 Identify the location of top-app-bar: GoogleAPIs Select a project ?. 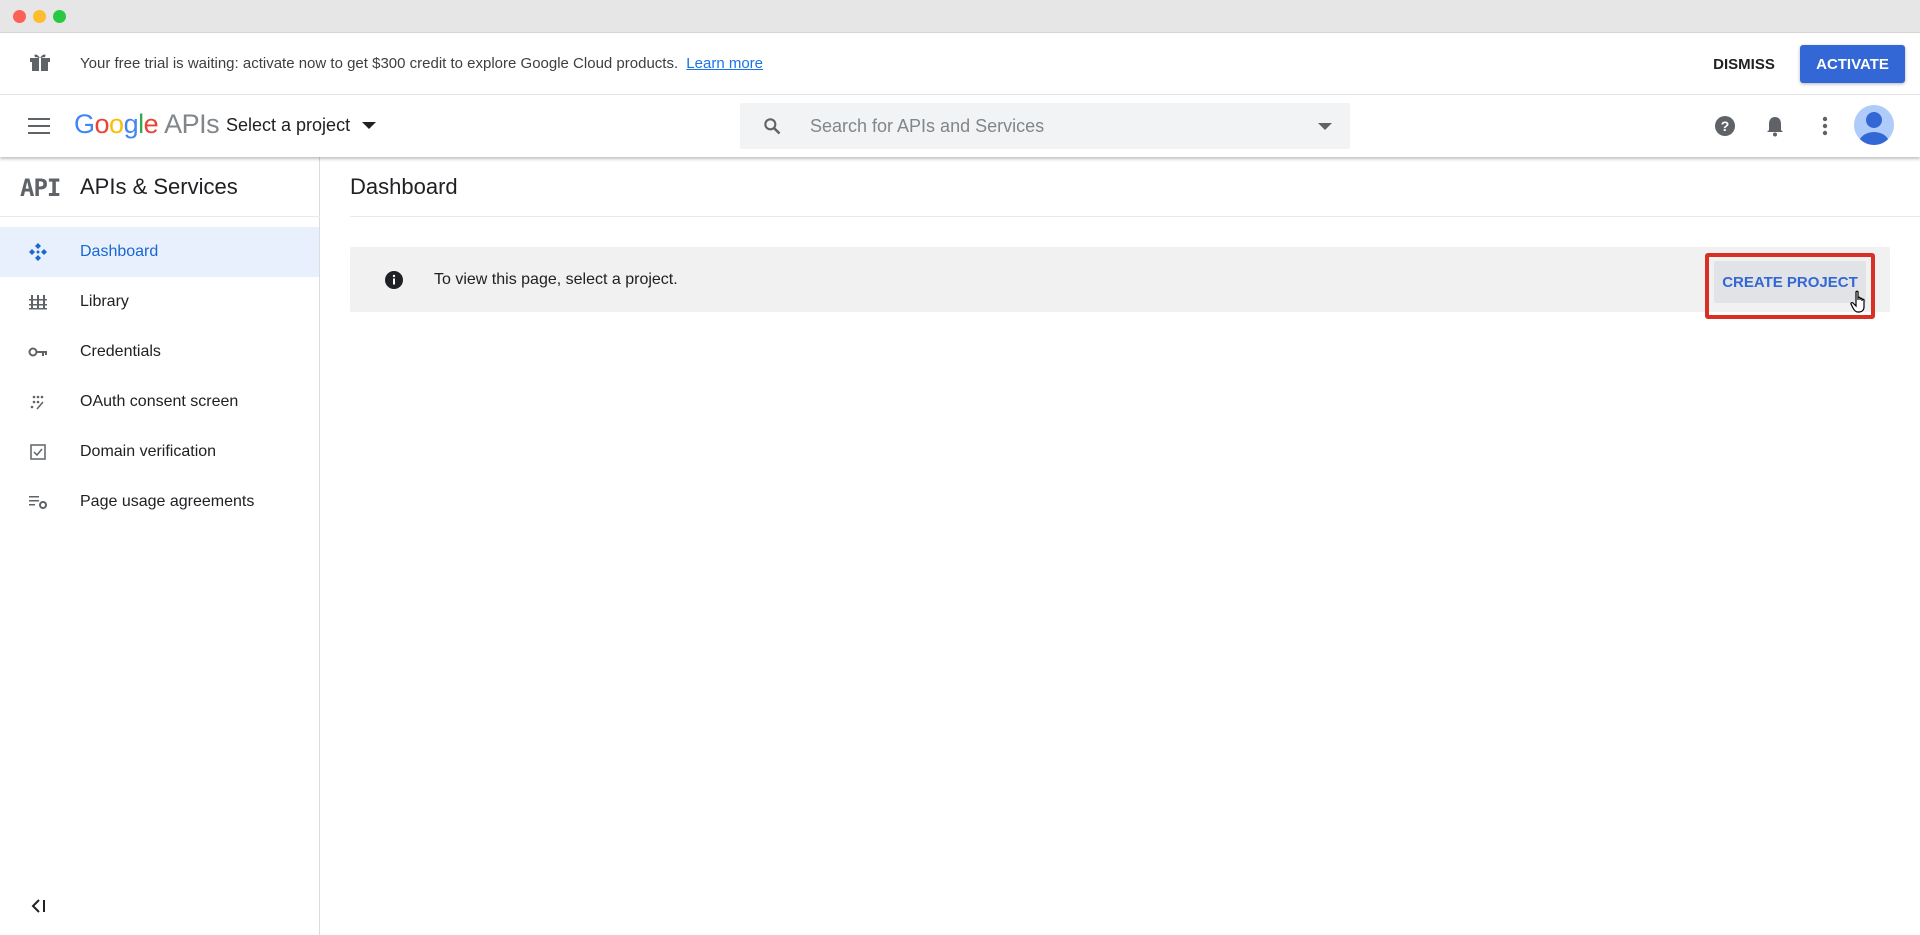
(960, 126).